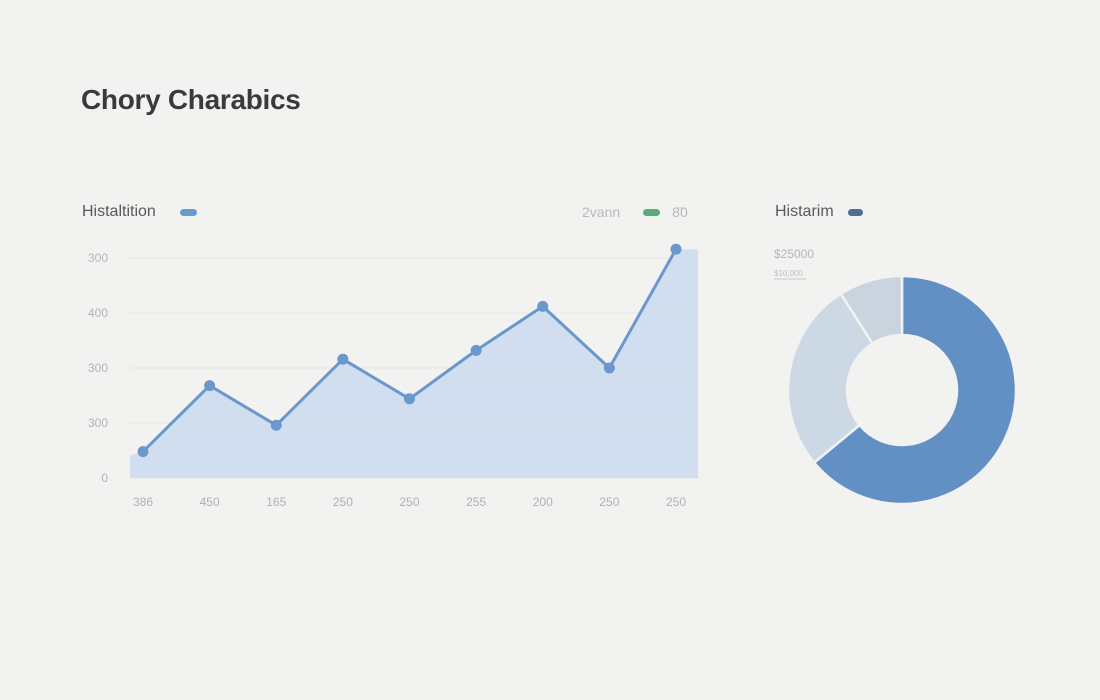 This screenshot has width=1100, height=700. What do you see at coordinates (896, 376) in the screenshot?
I see `donut-chart: $25000 $10,000` at bounding box center [896, 376].